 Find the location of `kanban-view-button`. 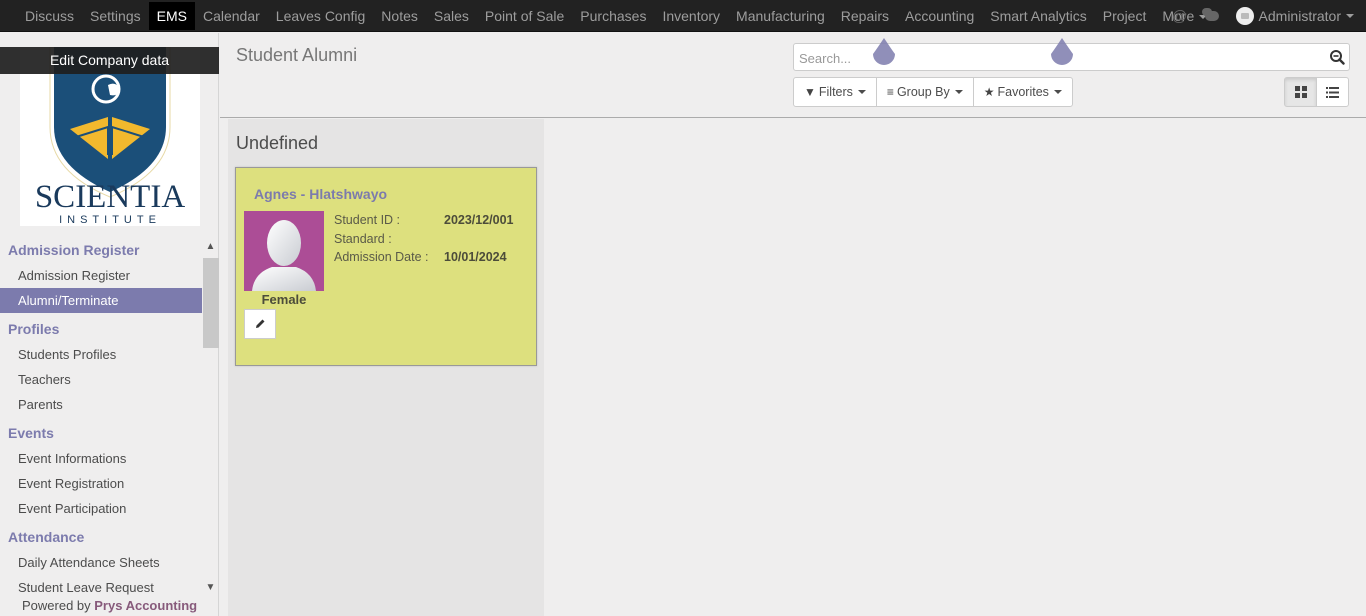

kanban-view-button is located at coordinates (1300, 92).